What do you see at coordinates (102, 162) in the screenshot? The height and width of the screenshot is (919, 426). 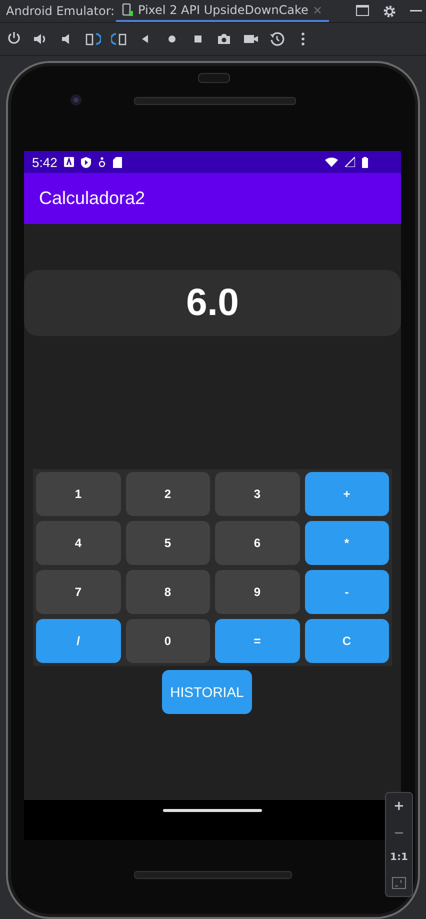 I see `accessibility-icon` at bounding box center [102, 162].